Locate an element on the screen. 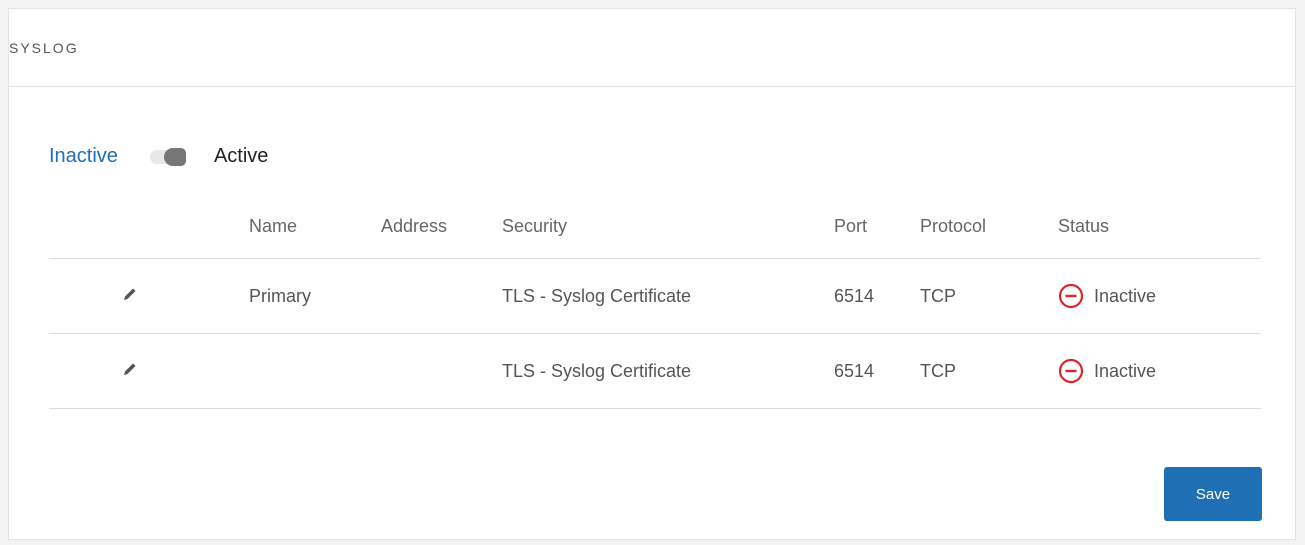 This screenshot has height=545, width=1305. row-name: Primary is located at coordinates (314, 296).